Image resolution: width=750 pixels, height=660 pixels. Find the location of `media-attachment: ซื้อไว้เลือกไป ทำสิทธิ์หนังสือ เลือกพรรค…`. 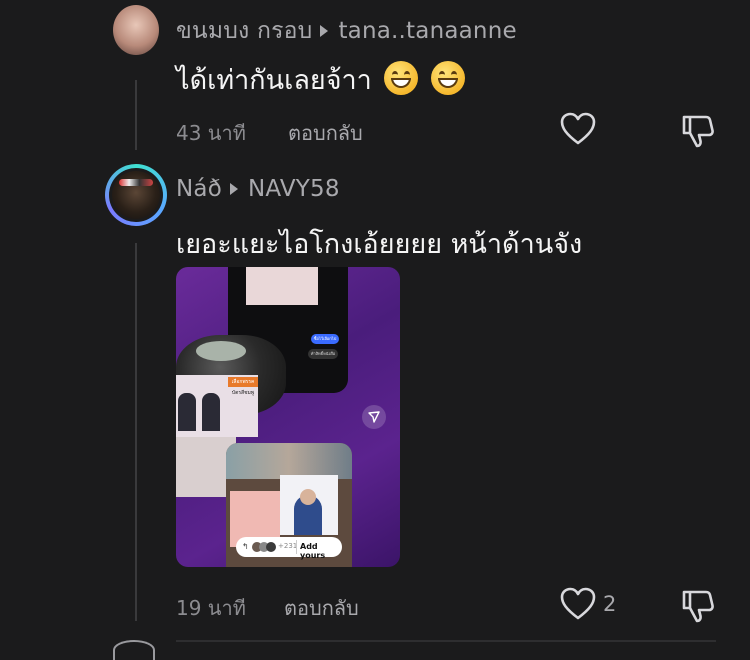

media-attachment: ซื้อไว้เลือกไป ทำสิทธิ์หนังสือ เลือกพรรค… is located at coordinates (288, 417).